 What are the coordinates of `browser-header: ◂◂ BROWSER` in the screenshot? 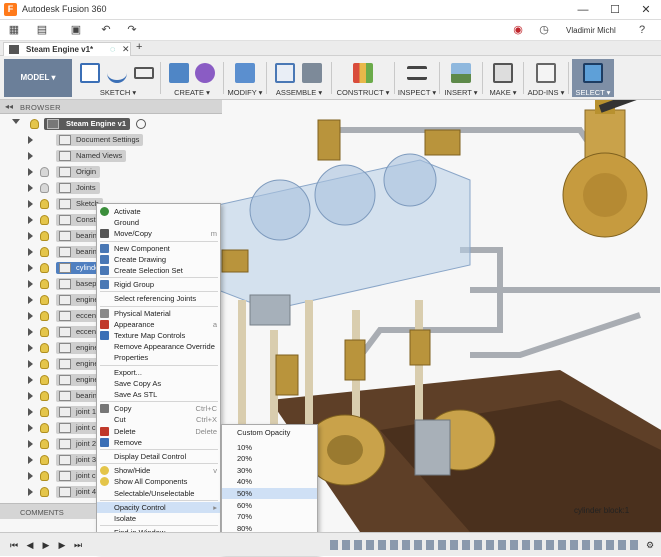 It's located at (111, 107).